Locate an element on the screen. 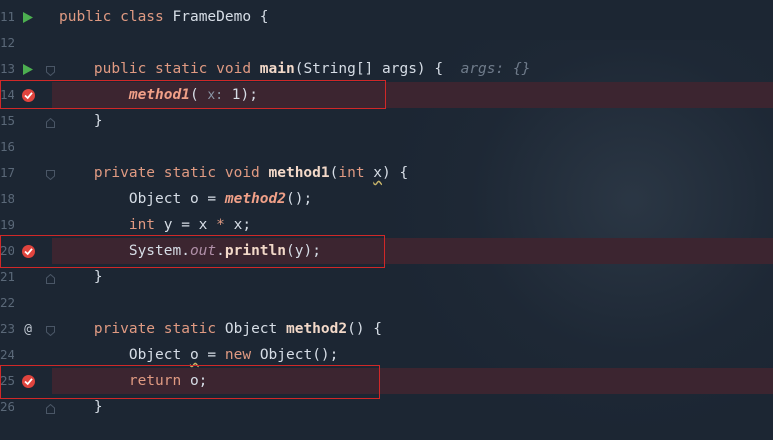 The width and height of the screenshot is (773, 440). code-token: FrameDemo { is located at coordinates (220, 17).